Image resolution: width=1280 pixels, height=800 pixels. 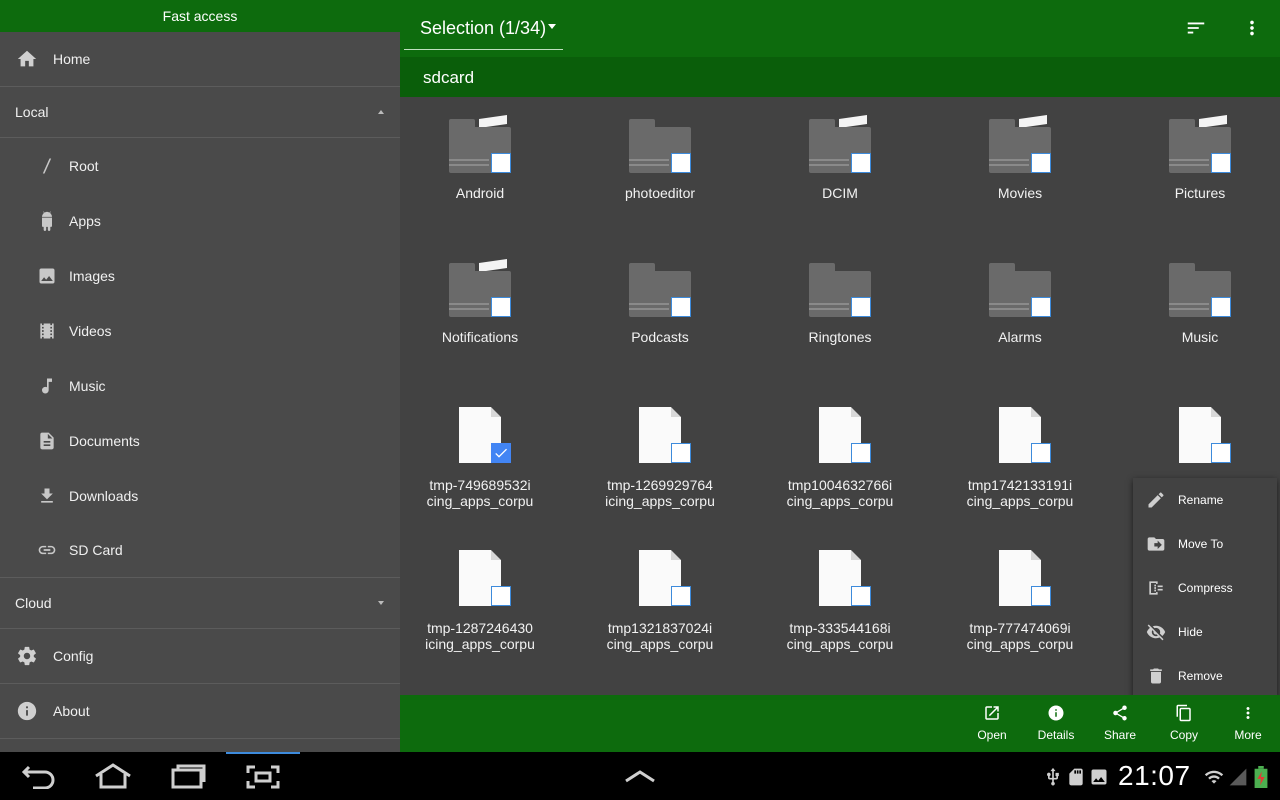 I want to click on folder-name: Movies, so click(x=1020, y=193).